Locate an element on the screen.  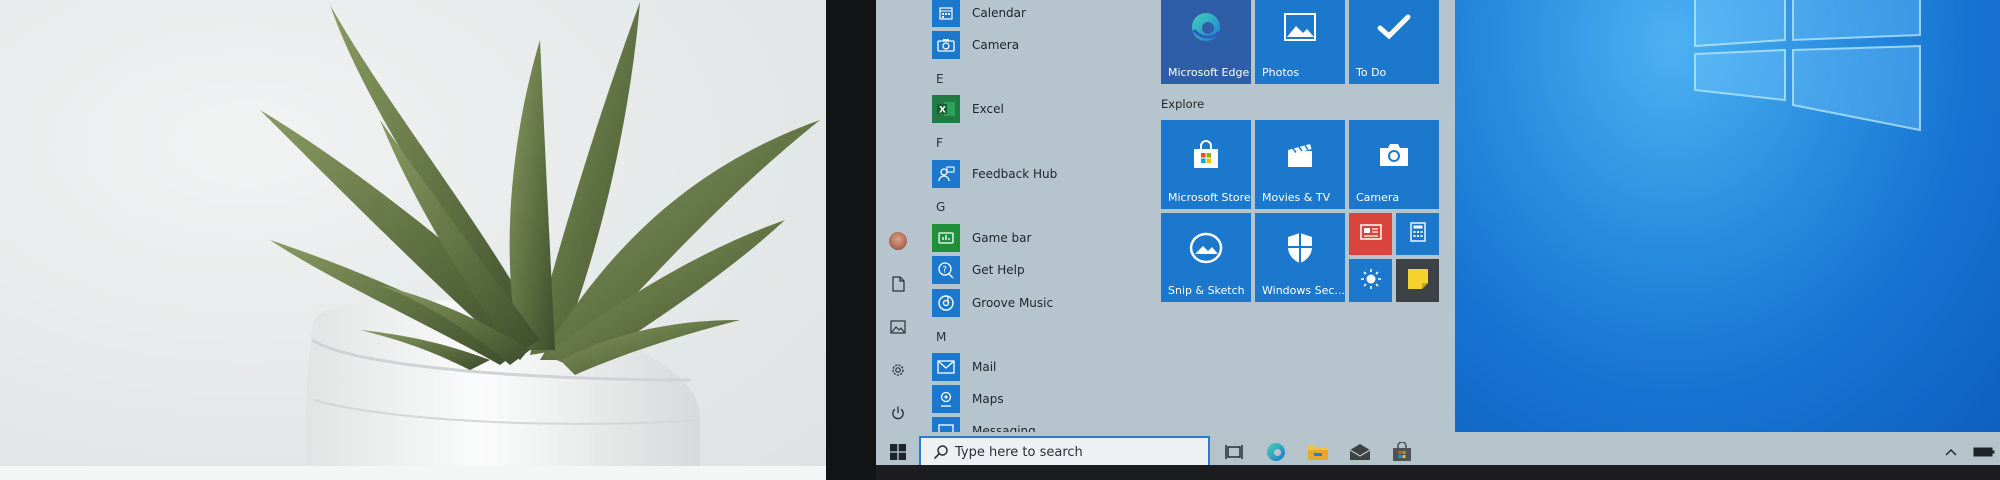
app-mail: Mail is located at coordinates (964, 367).